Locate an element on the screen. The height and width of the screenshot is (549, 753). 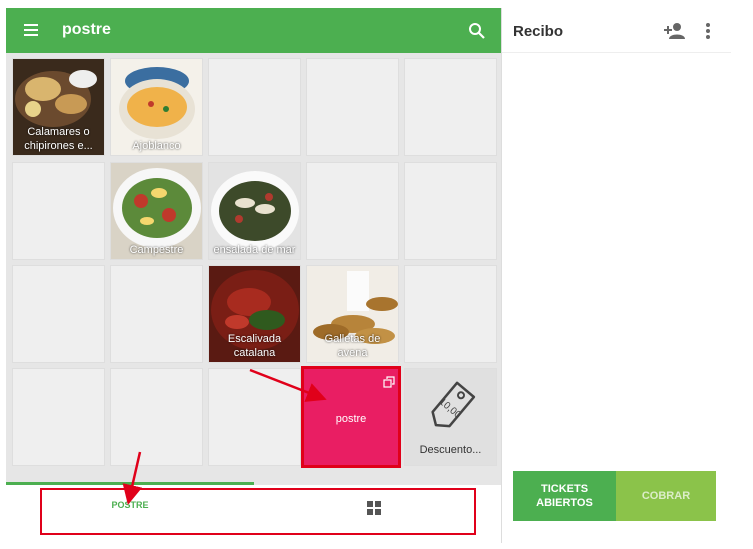
item-label: ensalada de mar is located at coordinates (254, 250).